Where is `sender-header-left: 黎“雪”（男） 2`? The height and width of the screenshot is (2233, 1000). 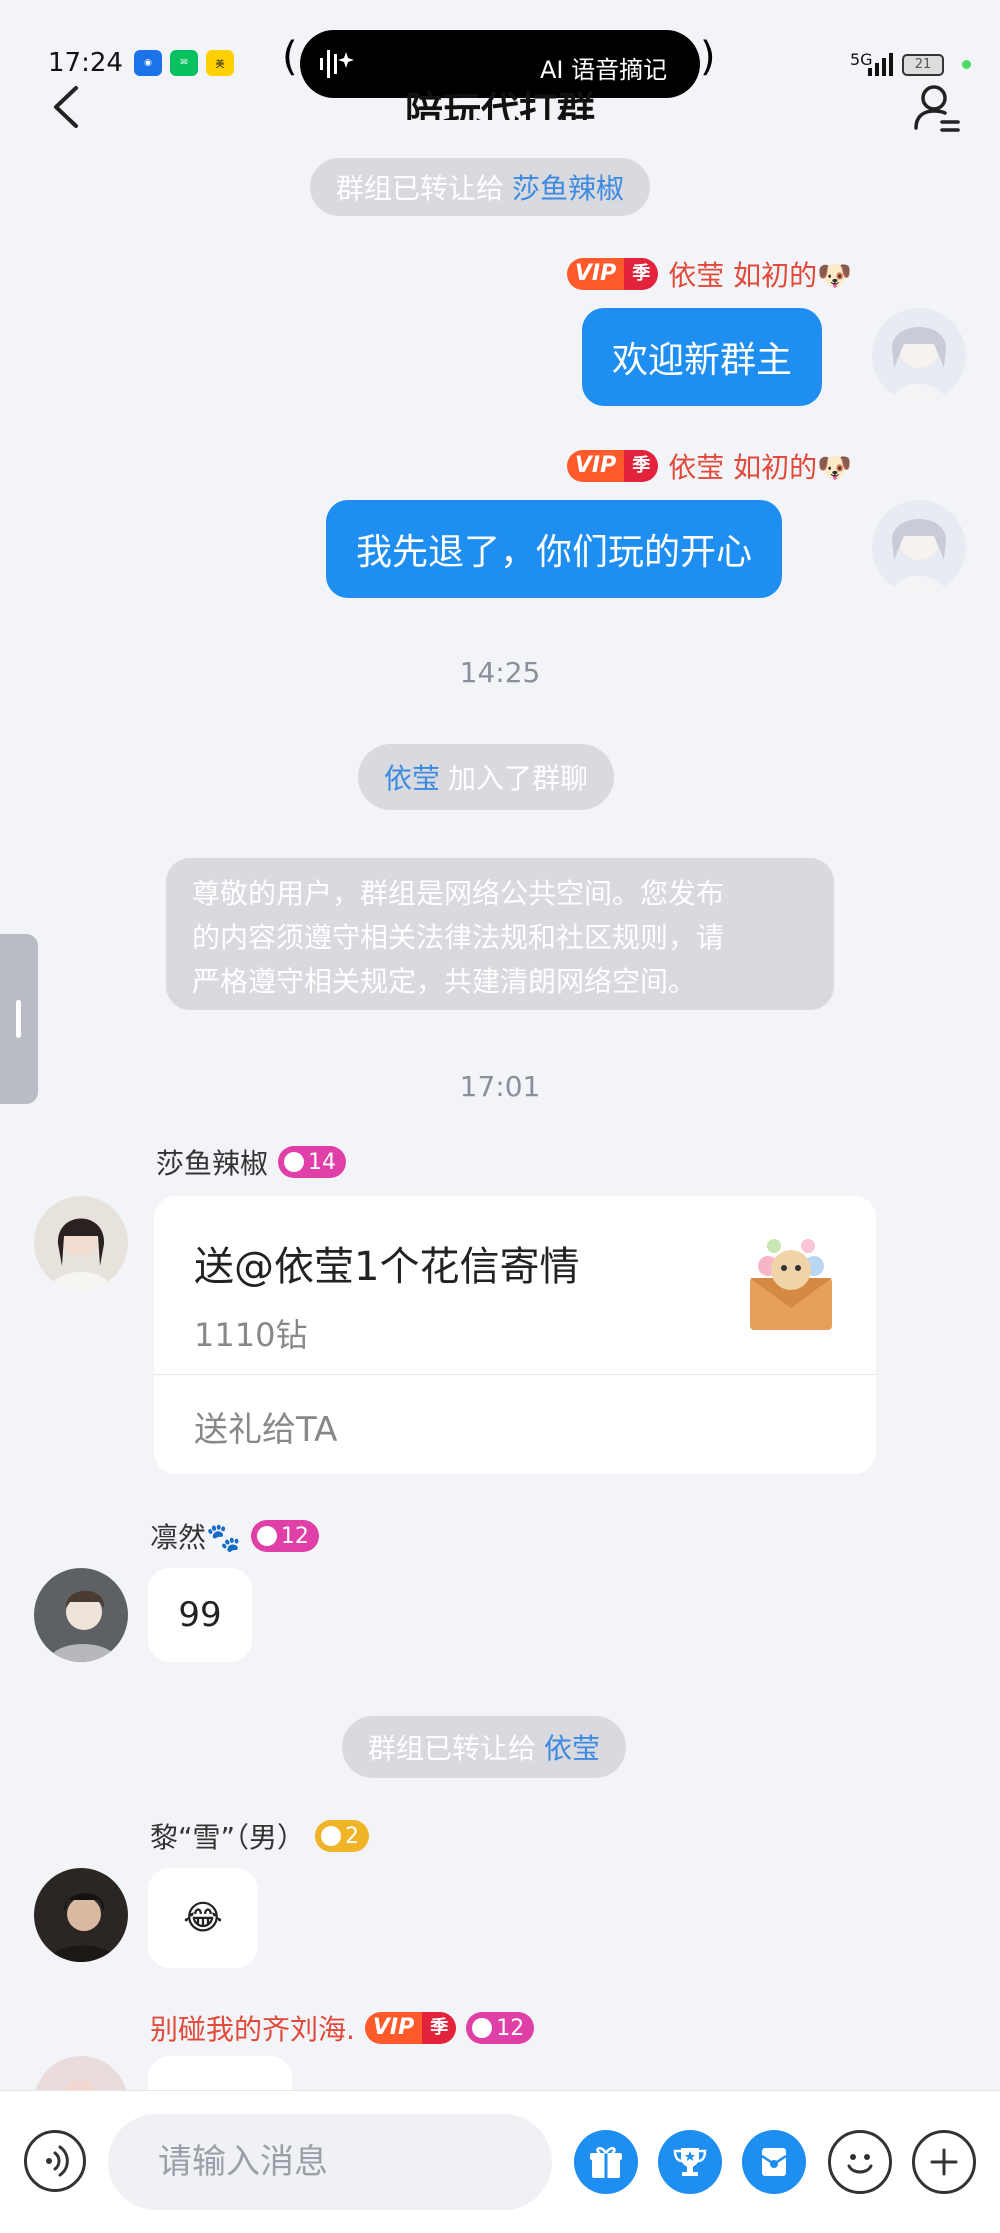 sender-header-left: 黎“雪”（男） 2 is located at coordinates (260, 1836).